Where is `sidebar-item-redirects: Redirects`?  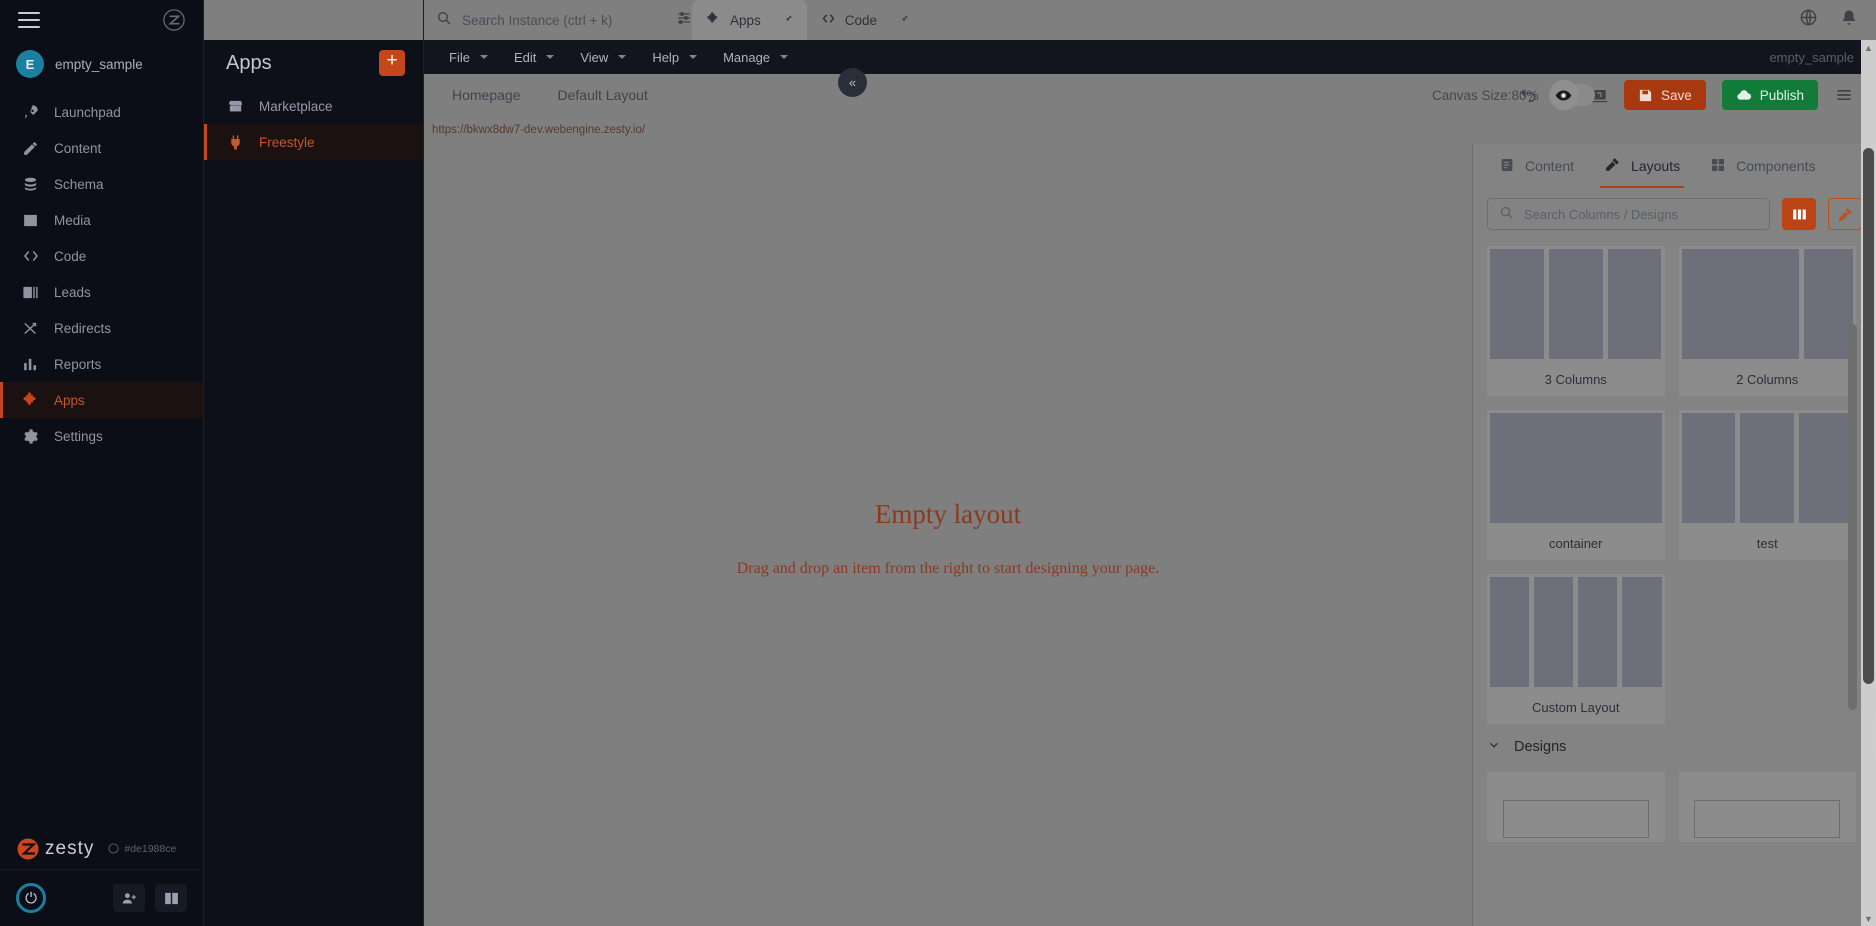
sidebar-item-redirects: Redirects is located at coordinates (101, 328).